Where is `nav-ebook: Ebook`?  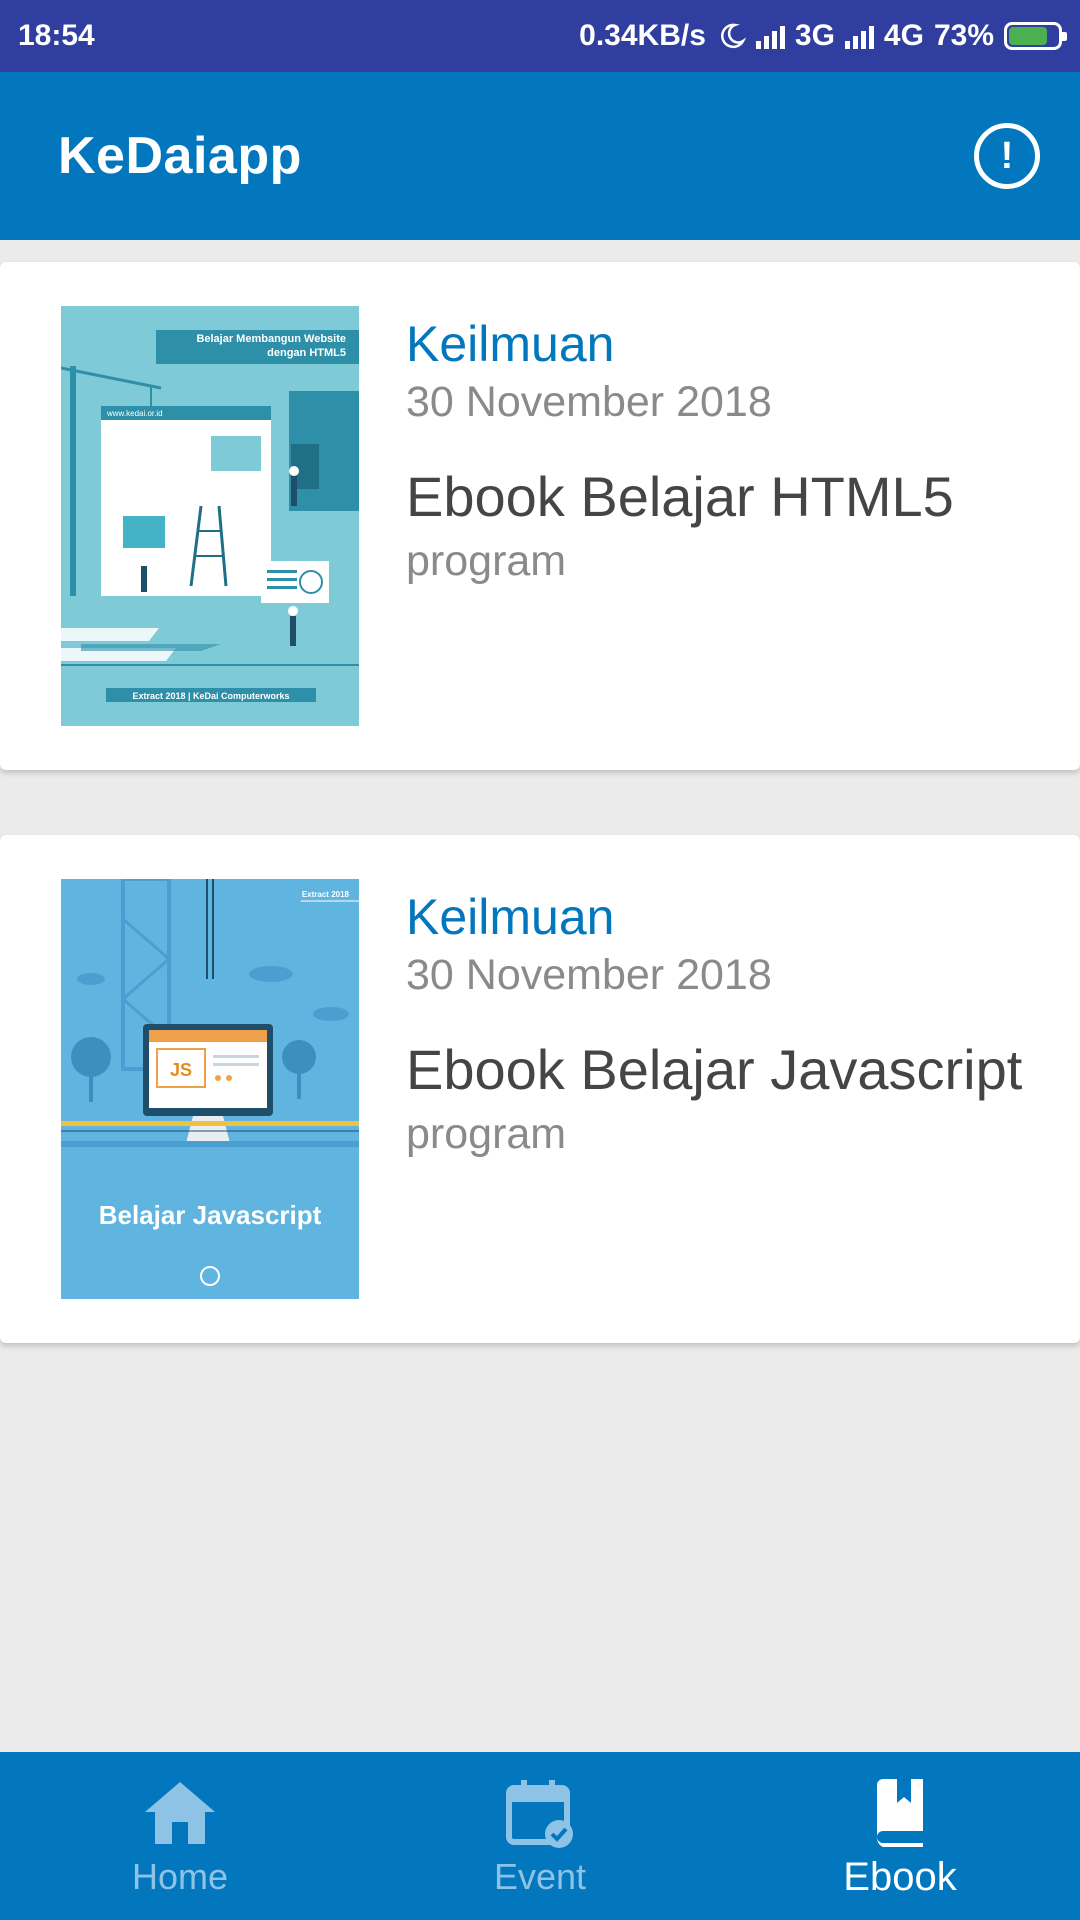
nav-ebook: Ebook is located at coordinates (900, 1836).